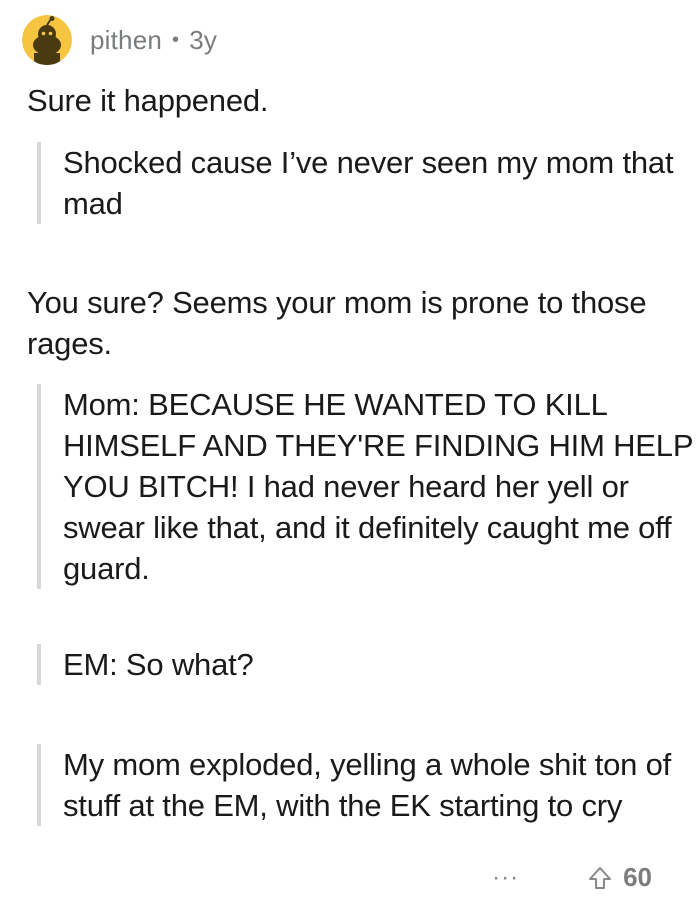 The width and height of the screenshot is (700, 914). I want to click on comment-paragraph: Sure it happened., so click(148, 100).